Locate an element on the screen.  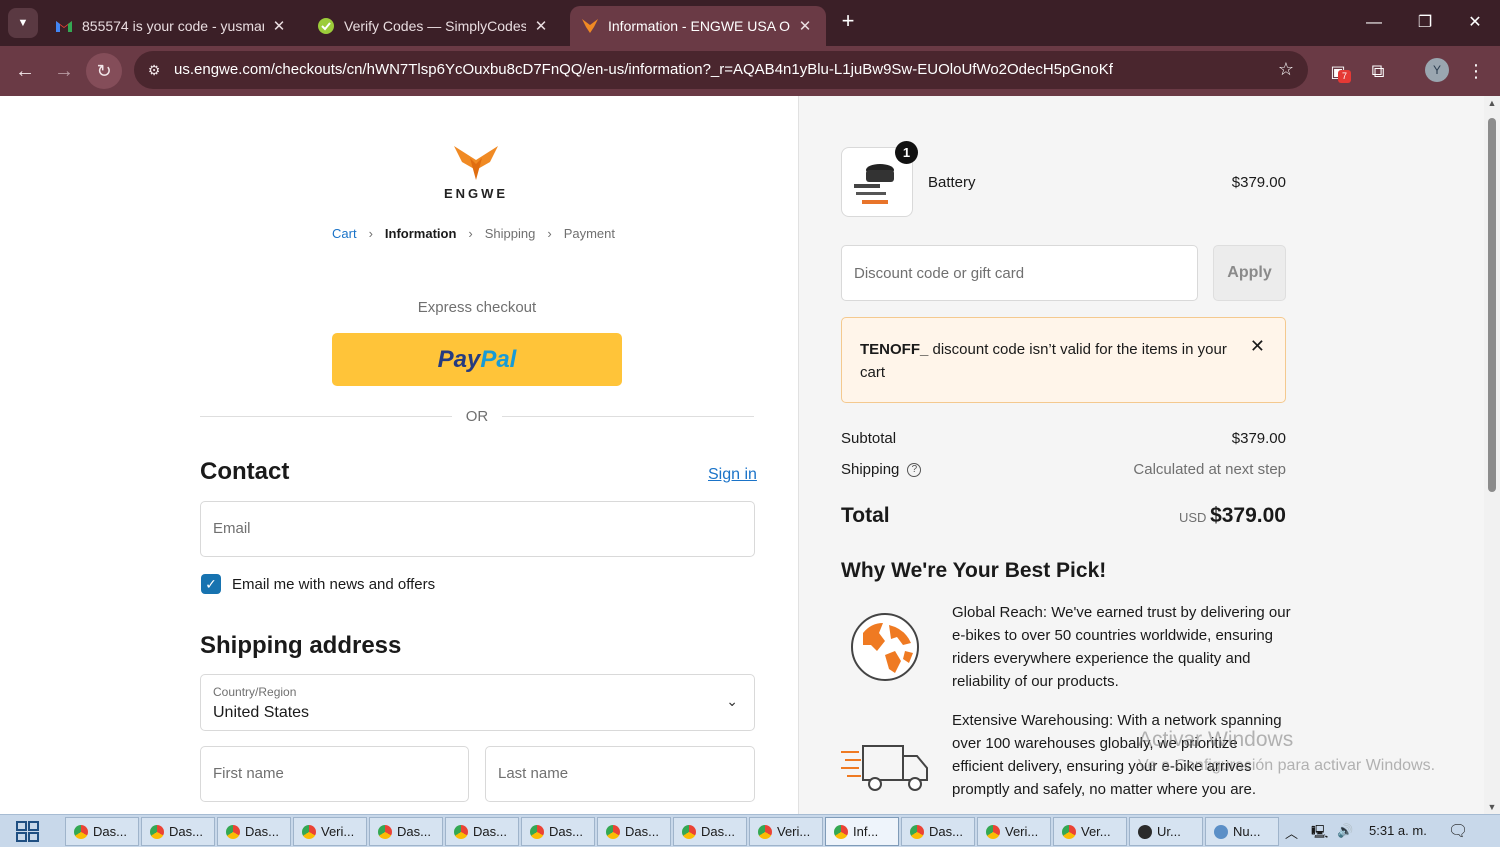
help-circle-icon: ? is located at coordinates (914, 470).